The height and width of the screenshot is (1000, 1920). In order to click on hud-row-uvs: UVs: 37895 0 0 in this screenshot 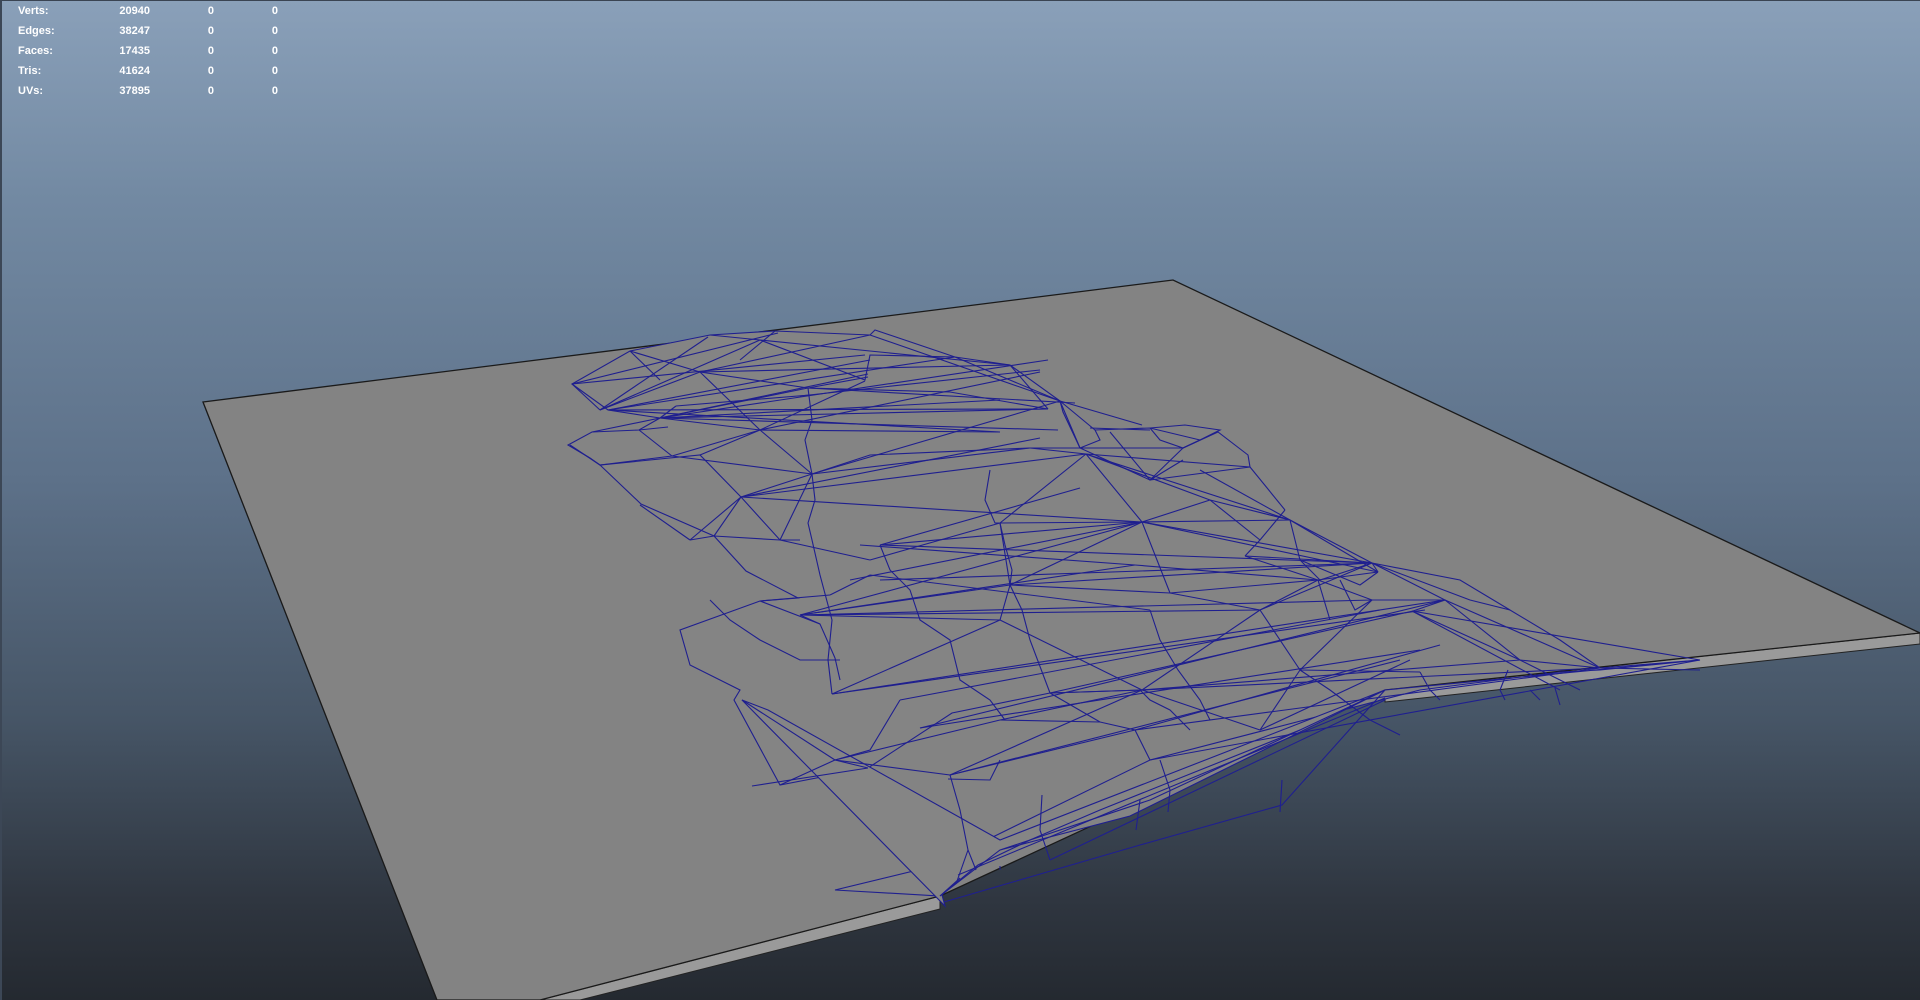, I will do `click(148, 91)`.